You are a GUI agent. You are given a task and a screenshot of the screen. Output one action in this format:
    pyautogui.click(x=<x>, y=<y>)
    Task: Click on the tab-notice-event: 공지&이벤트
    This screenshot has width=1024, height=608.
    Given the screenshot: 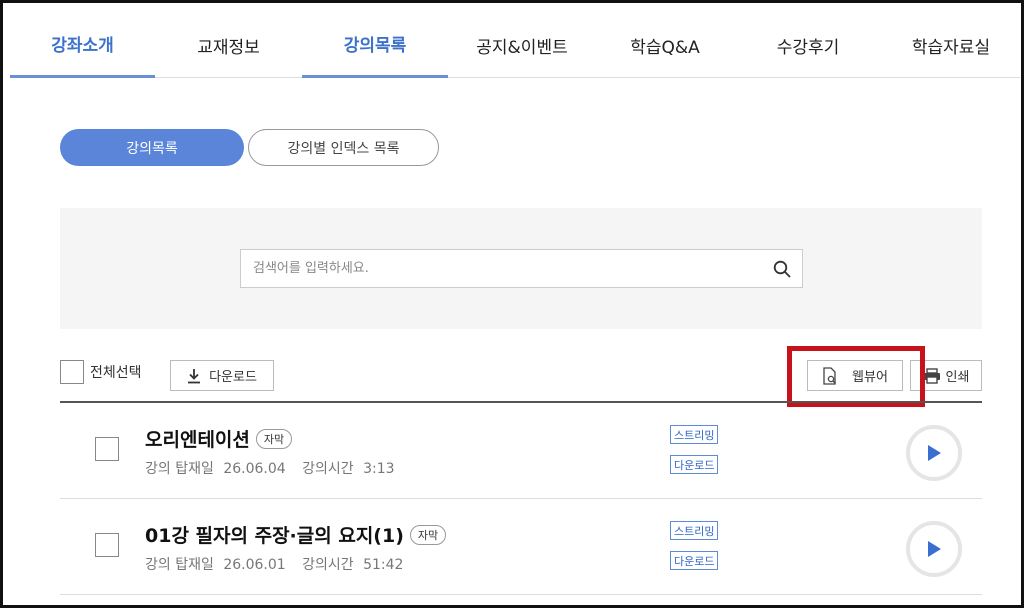 What is the action you would take?
    pyautogui.click(x=522, y=45)
    